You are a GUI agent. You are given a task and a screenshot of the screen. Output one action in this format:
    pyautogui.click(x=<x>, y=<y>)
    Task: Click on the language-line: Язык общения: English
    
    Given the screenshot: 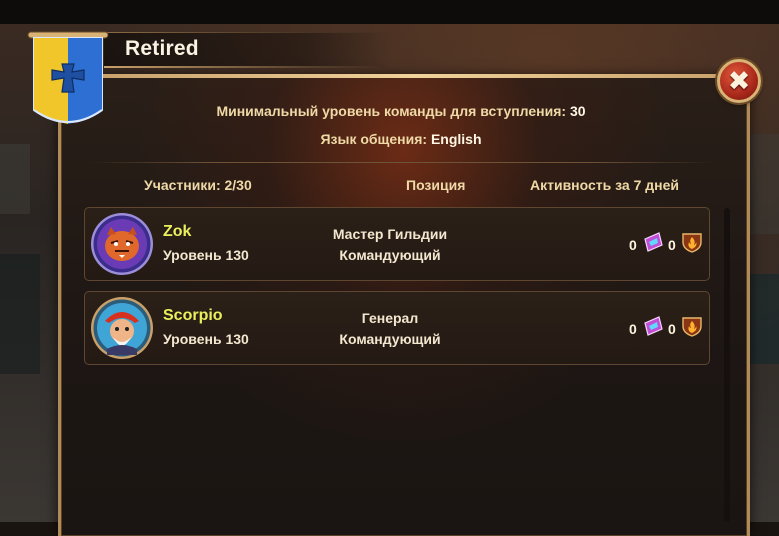 What is the action you would take?
    pyautogui.click(x=401, y=139)
    